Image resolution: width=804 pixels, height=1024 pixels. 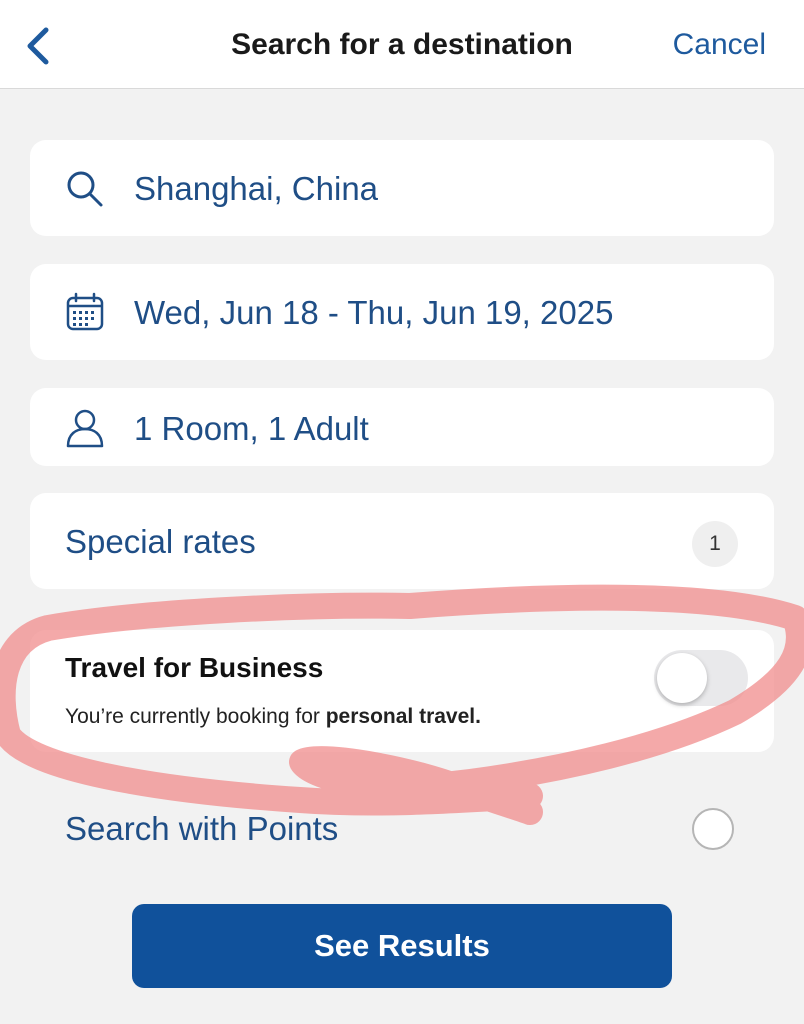 I want to click on occupancy-value: 1 Room, 1 Adult, so click(x=251, y=428).